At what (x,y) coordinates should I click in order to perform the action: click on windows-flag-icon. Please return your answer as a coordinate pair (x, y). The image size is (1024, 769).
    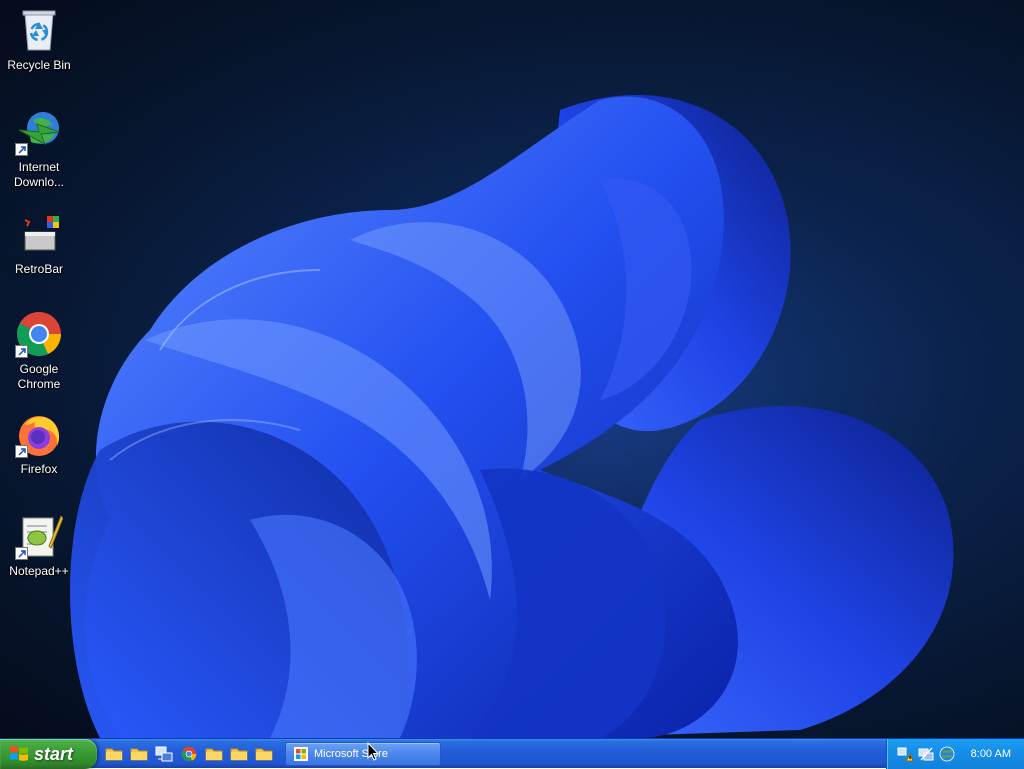
    Looking at the image, I should click on (19, 753).